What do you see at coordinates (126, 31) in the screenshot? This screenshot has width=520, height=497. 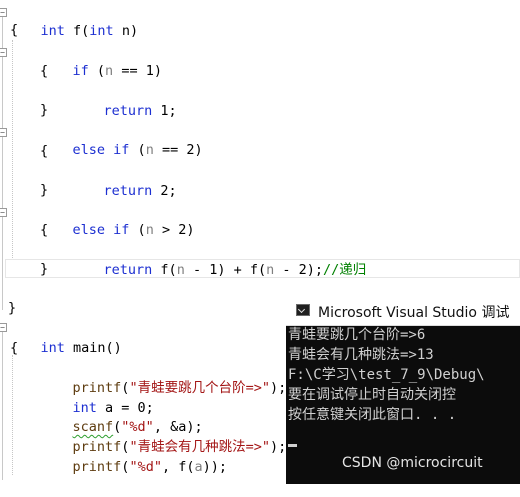 I see `code-text: n)` at bounding box center [126, 31].